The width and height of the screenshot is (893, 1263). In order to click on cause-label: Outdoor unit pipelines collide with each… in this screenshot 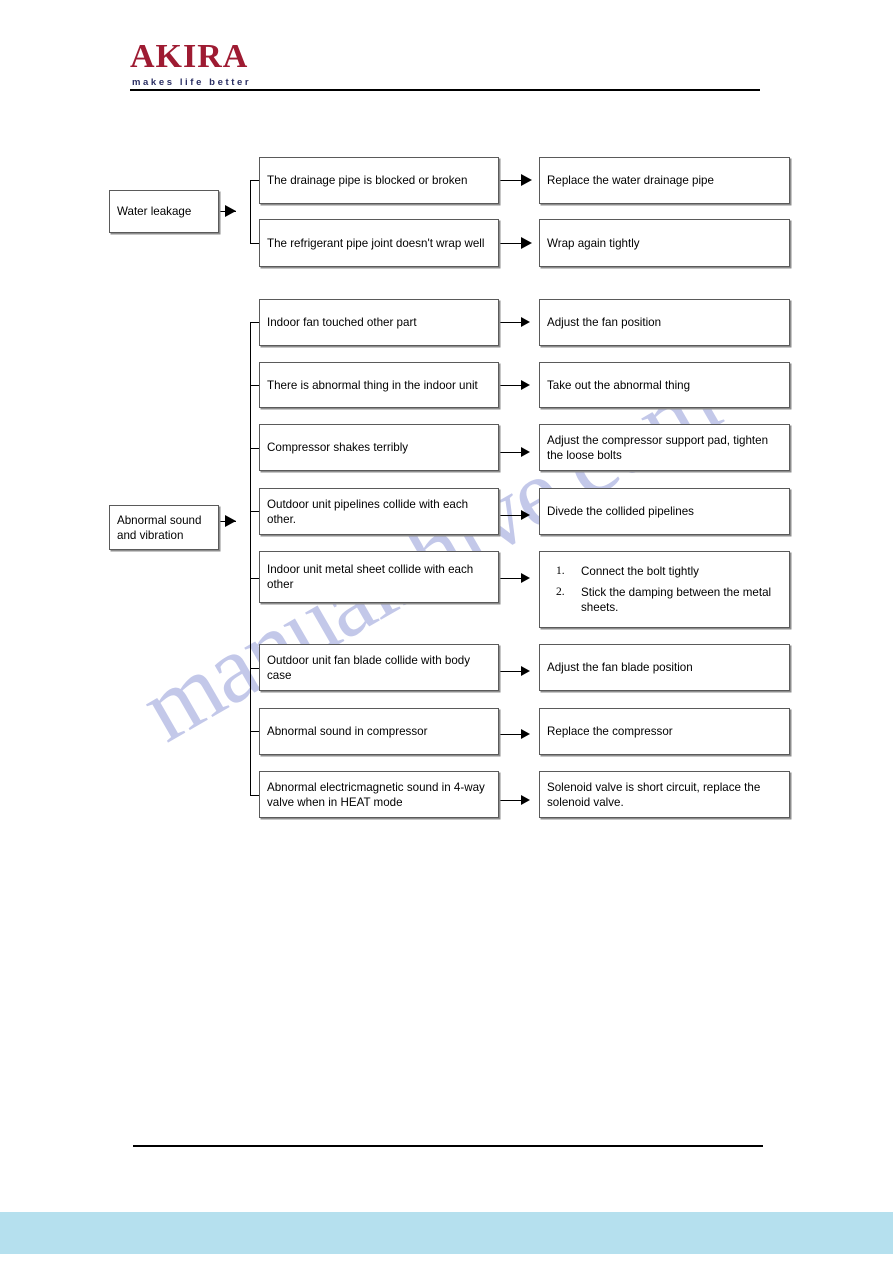, I will do `click(368, 511)`.